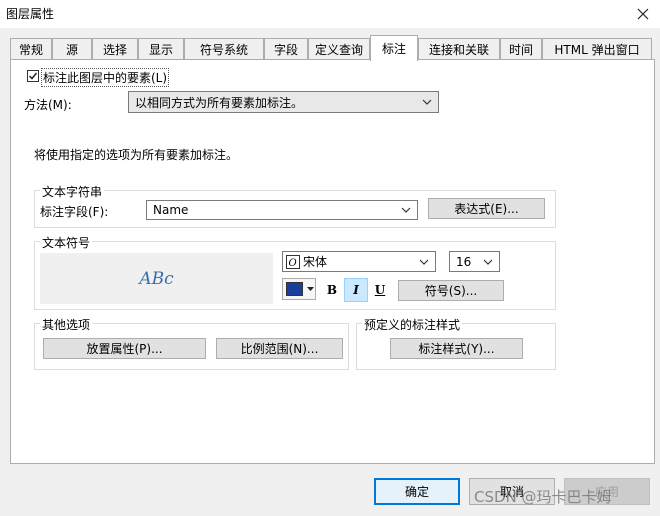  I want to click on tab-general: 常规, so click(31, 49).